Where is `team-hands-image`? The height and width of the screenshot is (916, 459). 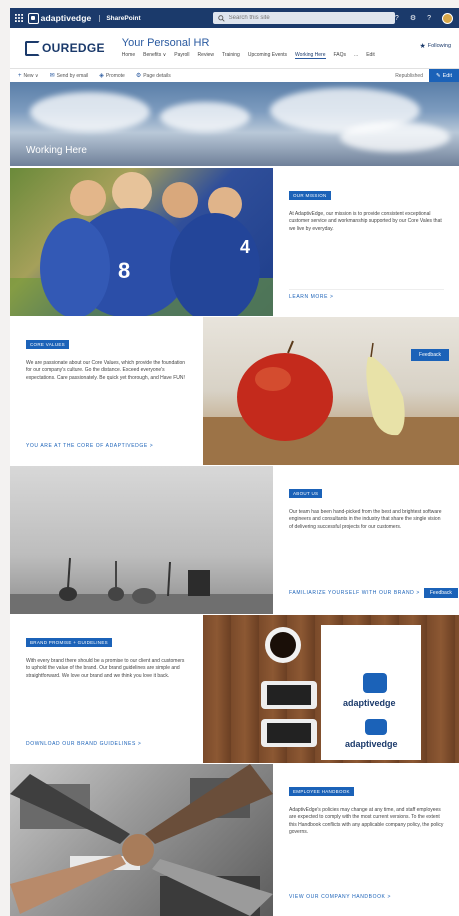 team-hands-image is located at coordinates (141, 840).